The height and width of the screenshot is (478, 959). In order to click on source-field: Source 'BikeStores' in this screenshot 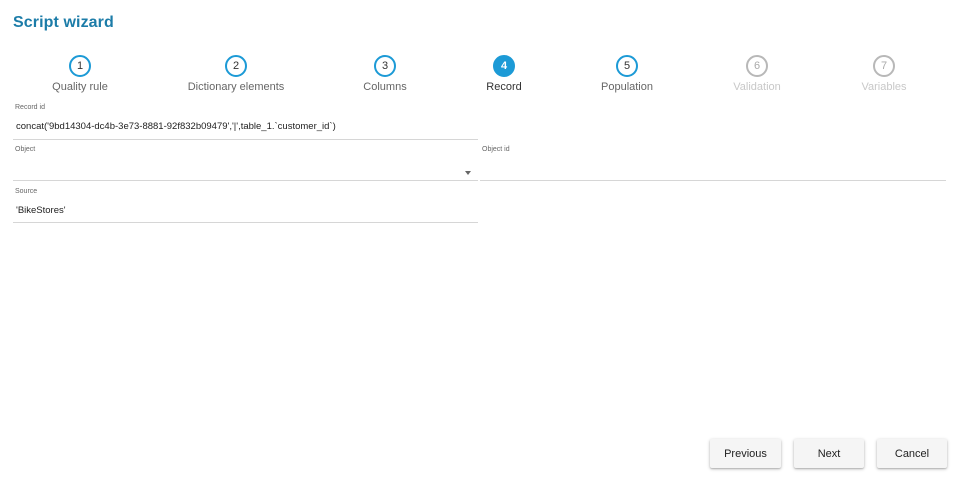, I will do `click(245, 205)`.